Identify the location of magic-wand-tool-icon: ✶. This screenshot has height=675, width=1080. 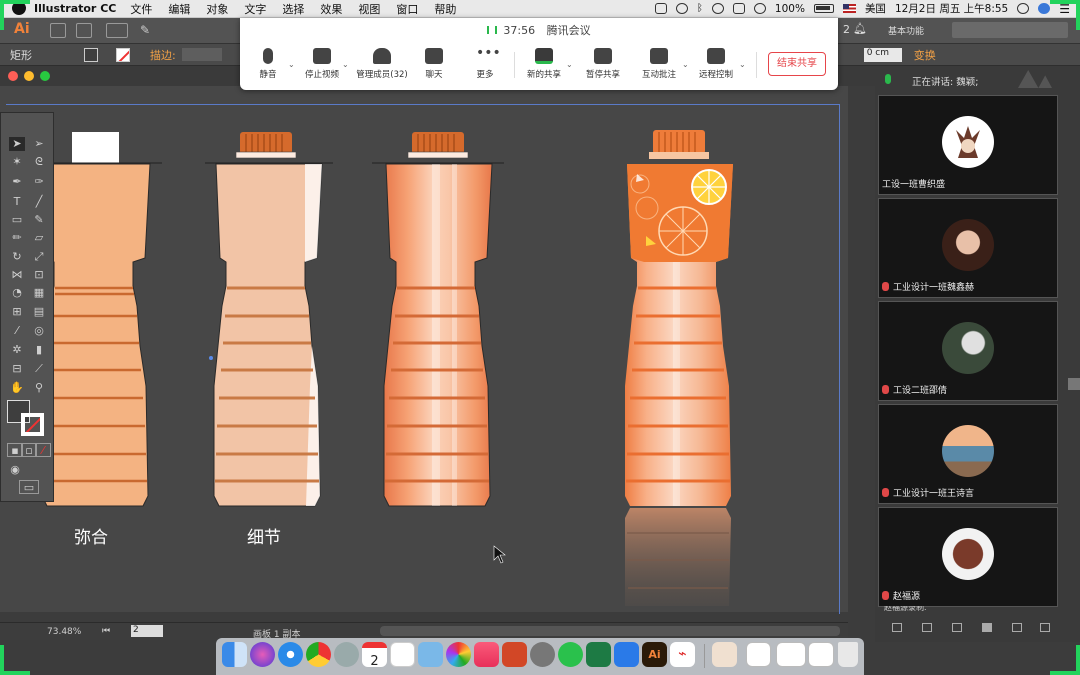
(17, 162).